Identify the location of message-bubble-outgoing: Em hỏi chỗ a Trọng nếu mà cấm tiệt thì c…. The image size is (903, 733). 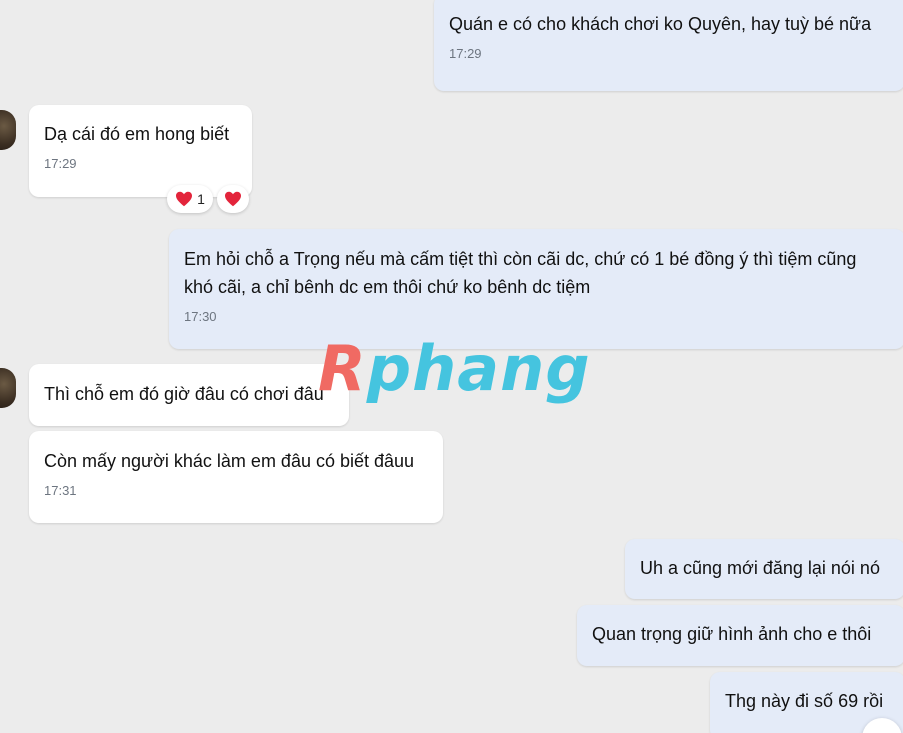
(536, 289).